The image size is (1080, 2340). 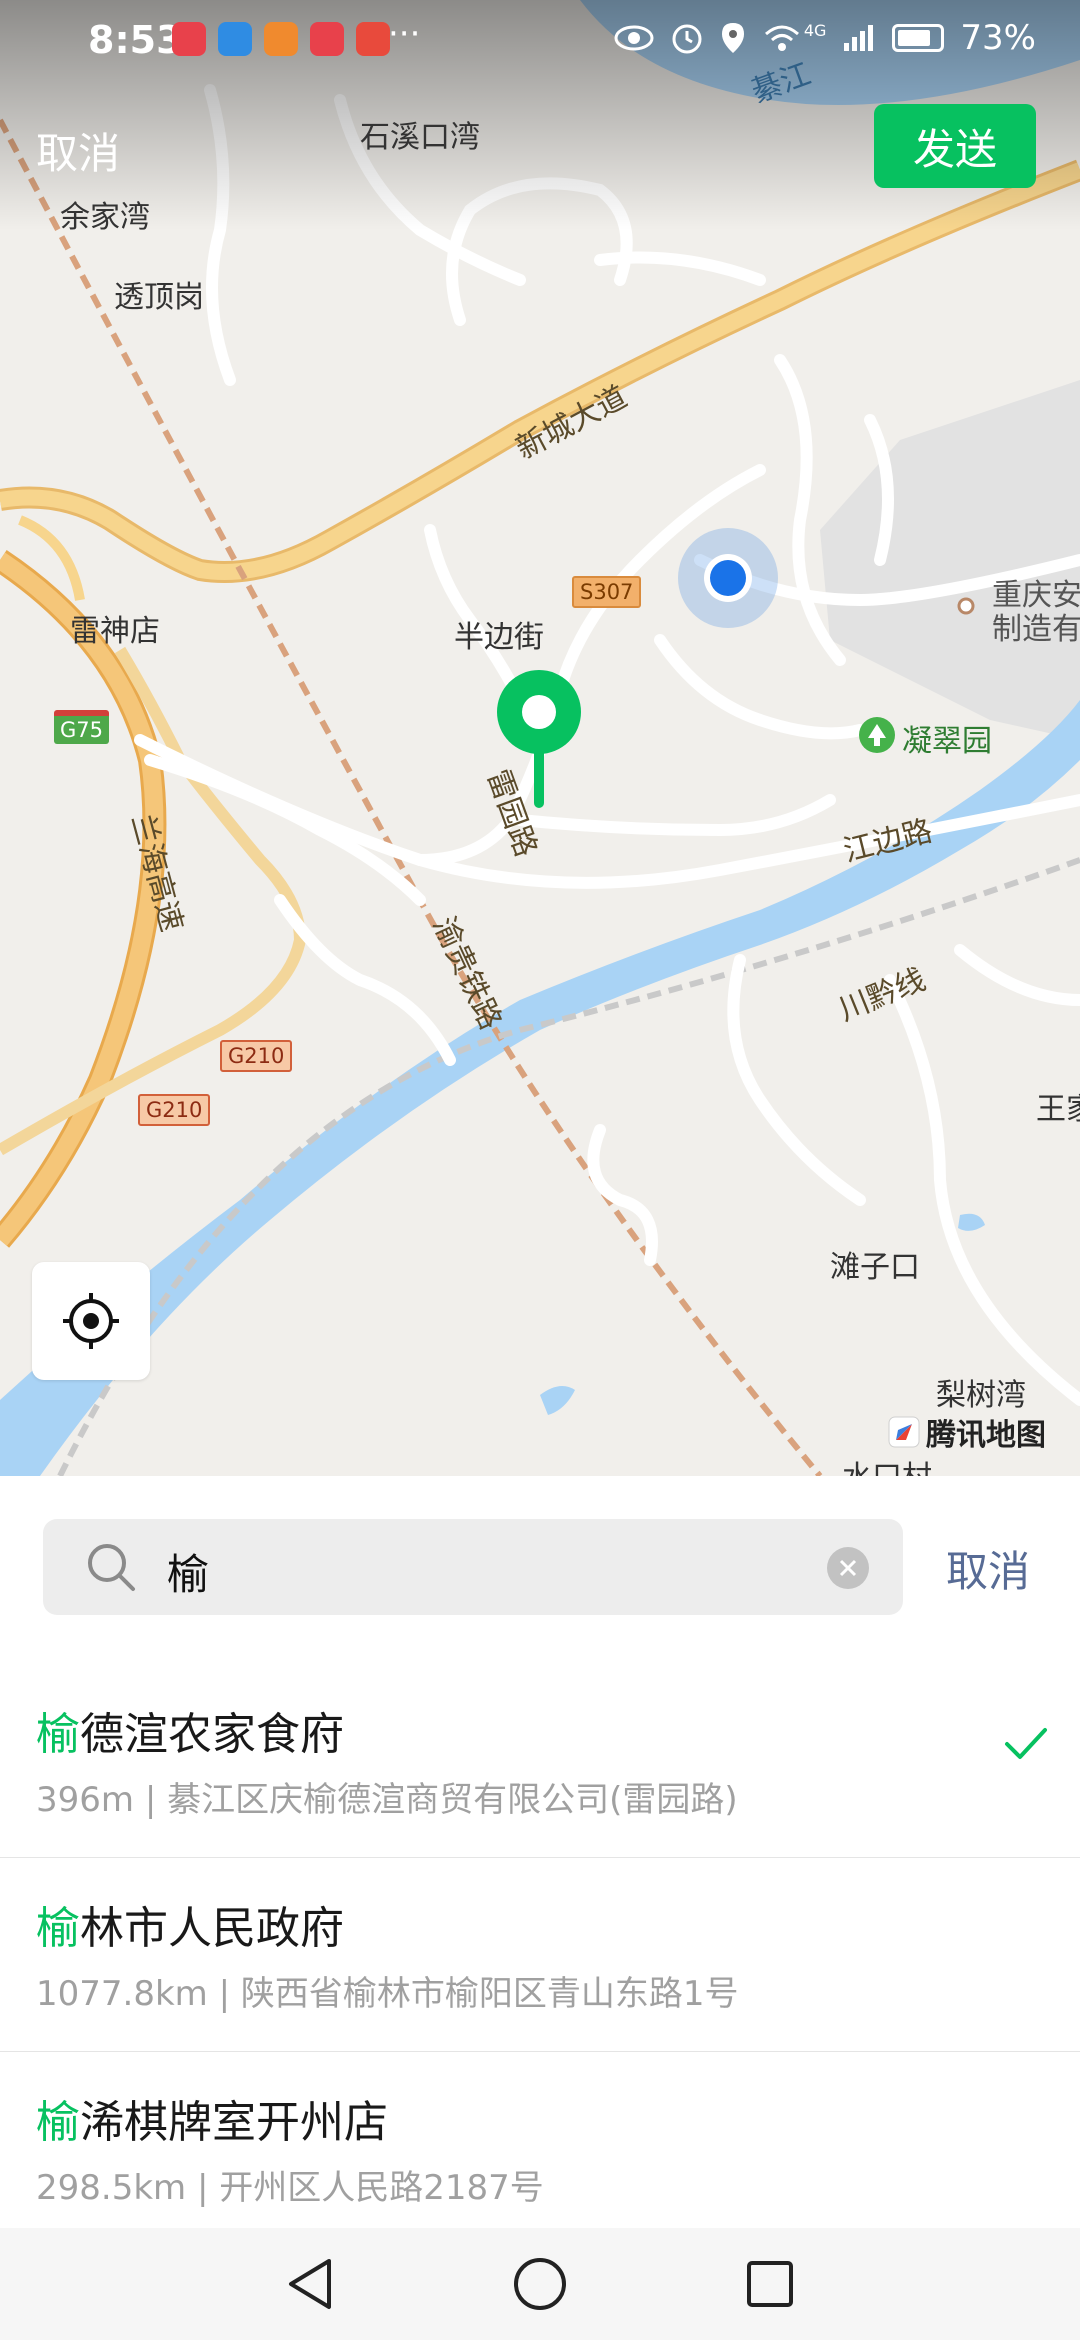 I want to click on result-subtitle: 298.5km | 开州区人民路2187号, so click(x=290, y=2188).